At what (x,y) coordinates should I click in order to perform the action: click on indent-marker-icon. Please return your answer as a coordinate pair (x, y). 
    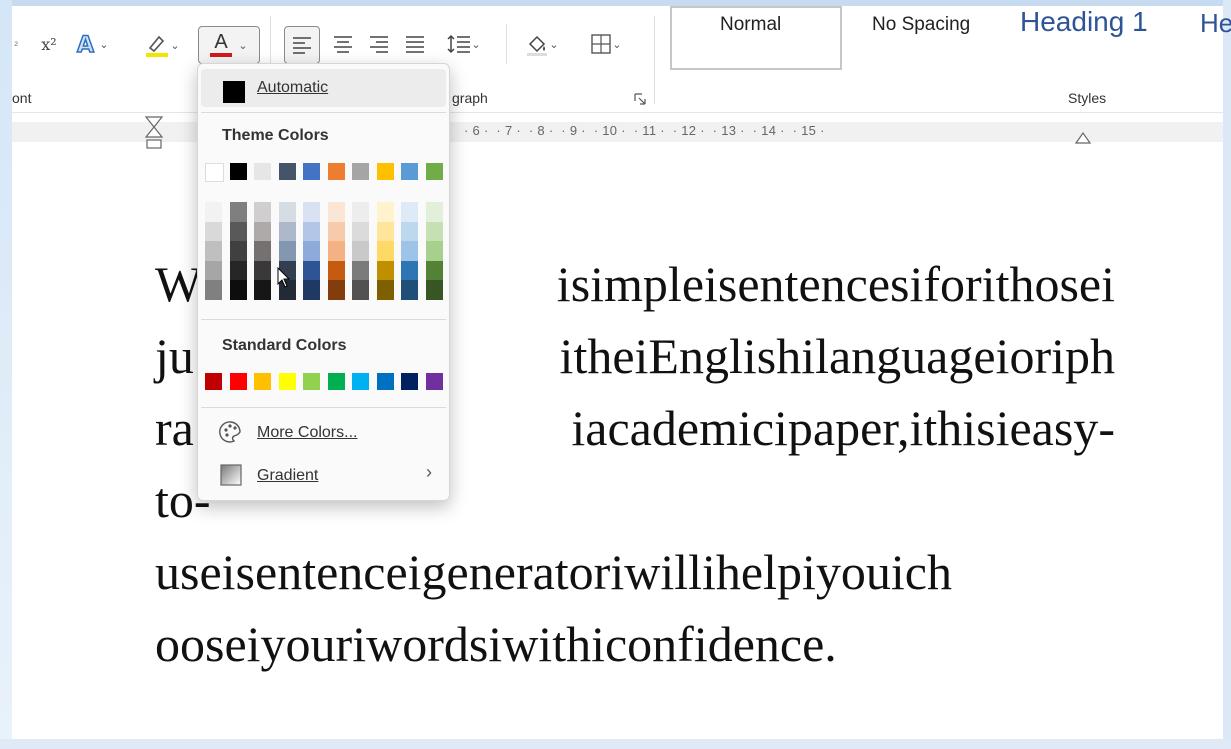
    Looking at the image, I should click on (154, 133).